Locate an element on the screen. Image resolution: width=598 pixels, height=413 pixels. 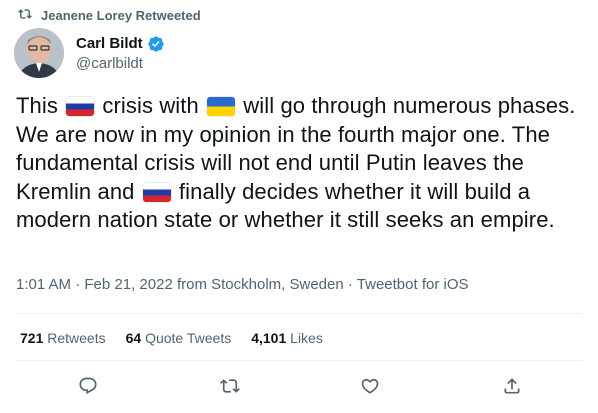
tweet-stats: 721 Retweets 64 Quote Tweets 4,101 Likes is located at coordinates (171, 338).